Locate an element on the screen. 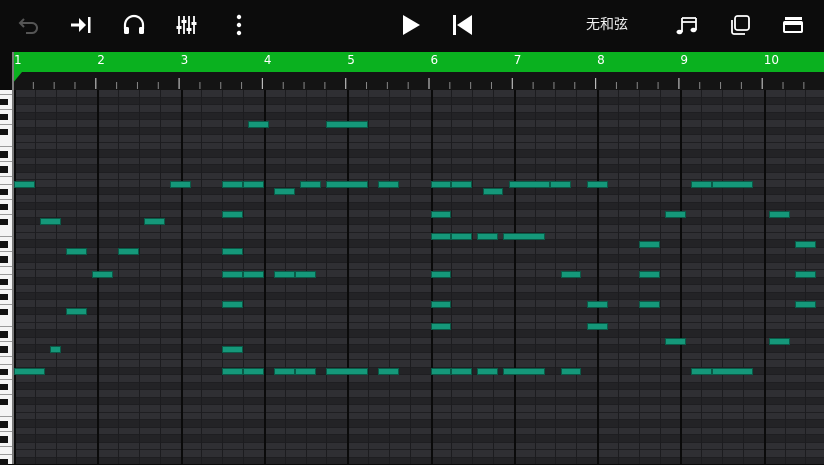  play-button is located at coordinates (411, 25).